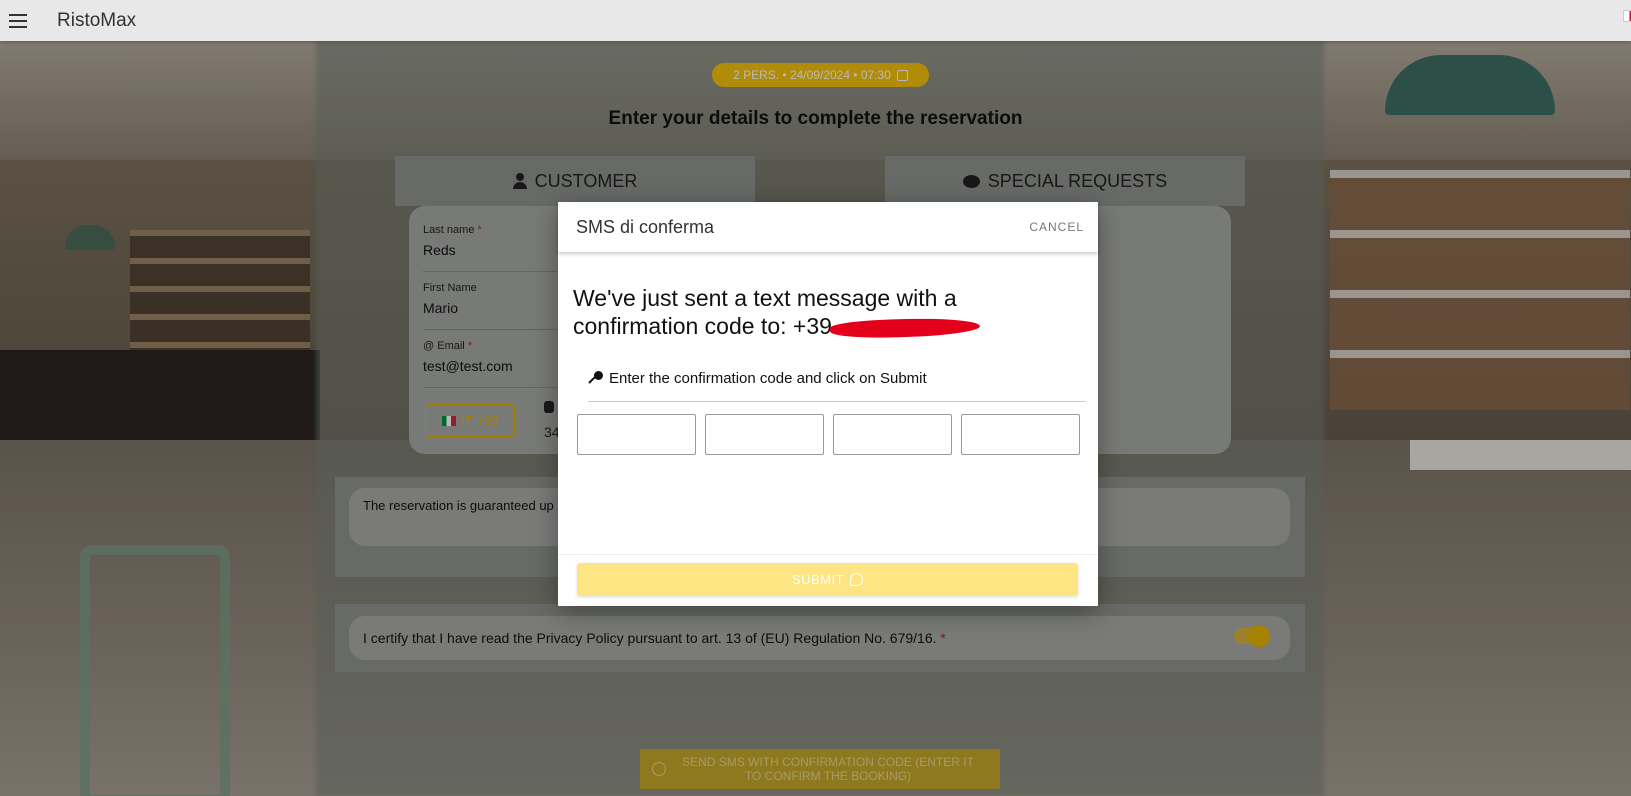 This screenshot has height=796, width=1631. Describe the element at coordinates (818, 579) in the screenshot. I see `submit-label: SUBMIT` at that location.